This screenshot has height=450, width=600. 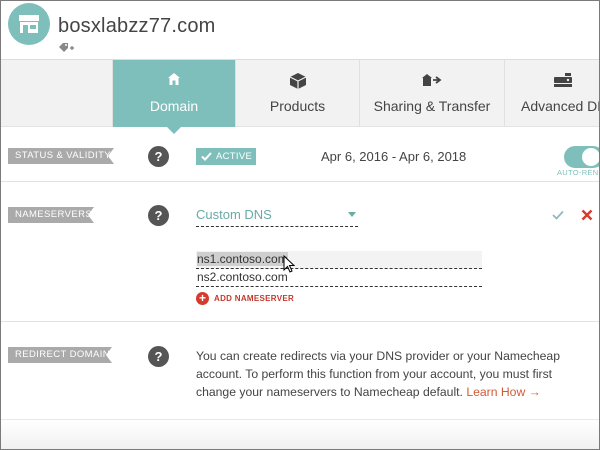 What do you see at coordinates (61, 156) in the screenshot?
I see `status-validity-label: STATUS & VALIDITY` at bounding box center [61, 156].